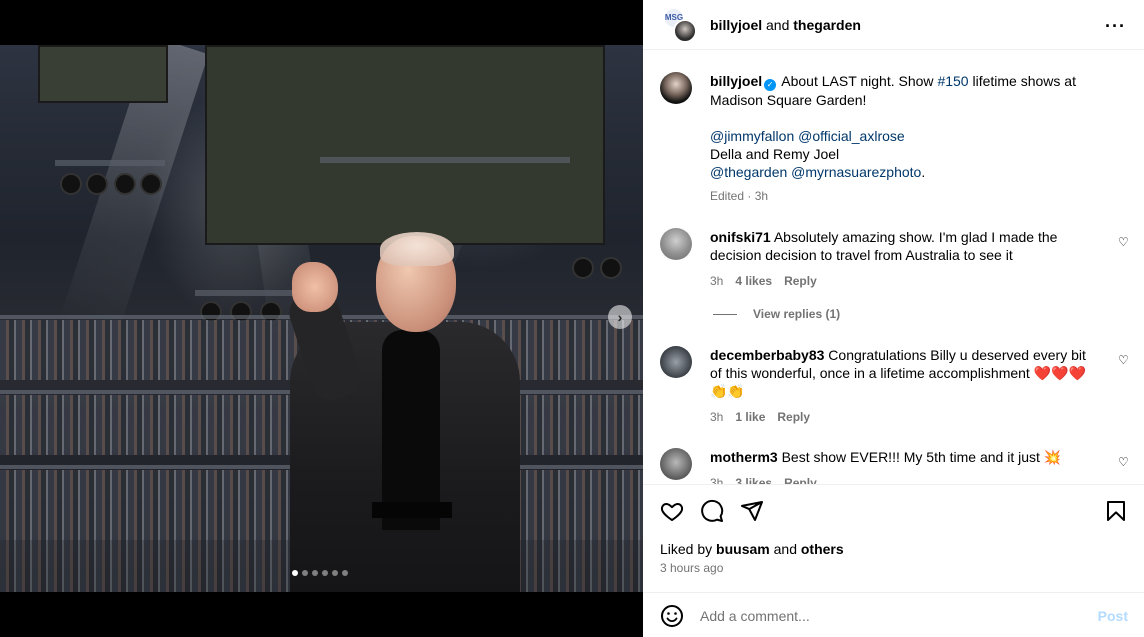 The width and height of the screenshot is (1144, 637). I want to click on action-icons, so click(712, 511).